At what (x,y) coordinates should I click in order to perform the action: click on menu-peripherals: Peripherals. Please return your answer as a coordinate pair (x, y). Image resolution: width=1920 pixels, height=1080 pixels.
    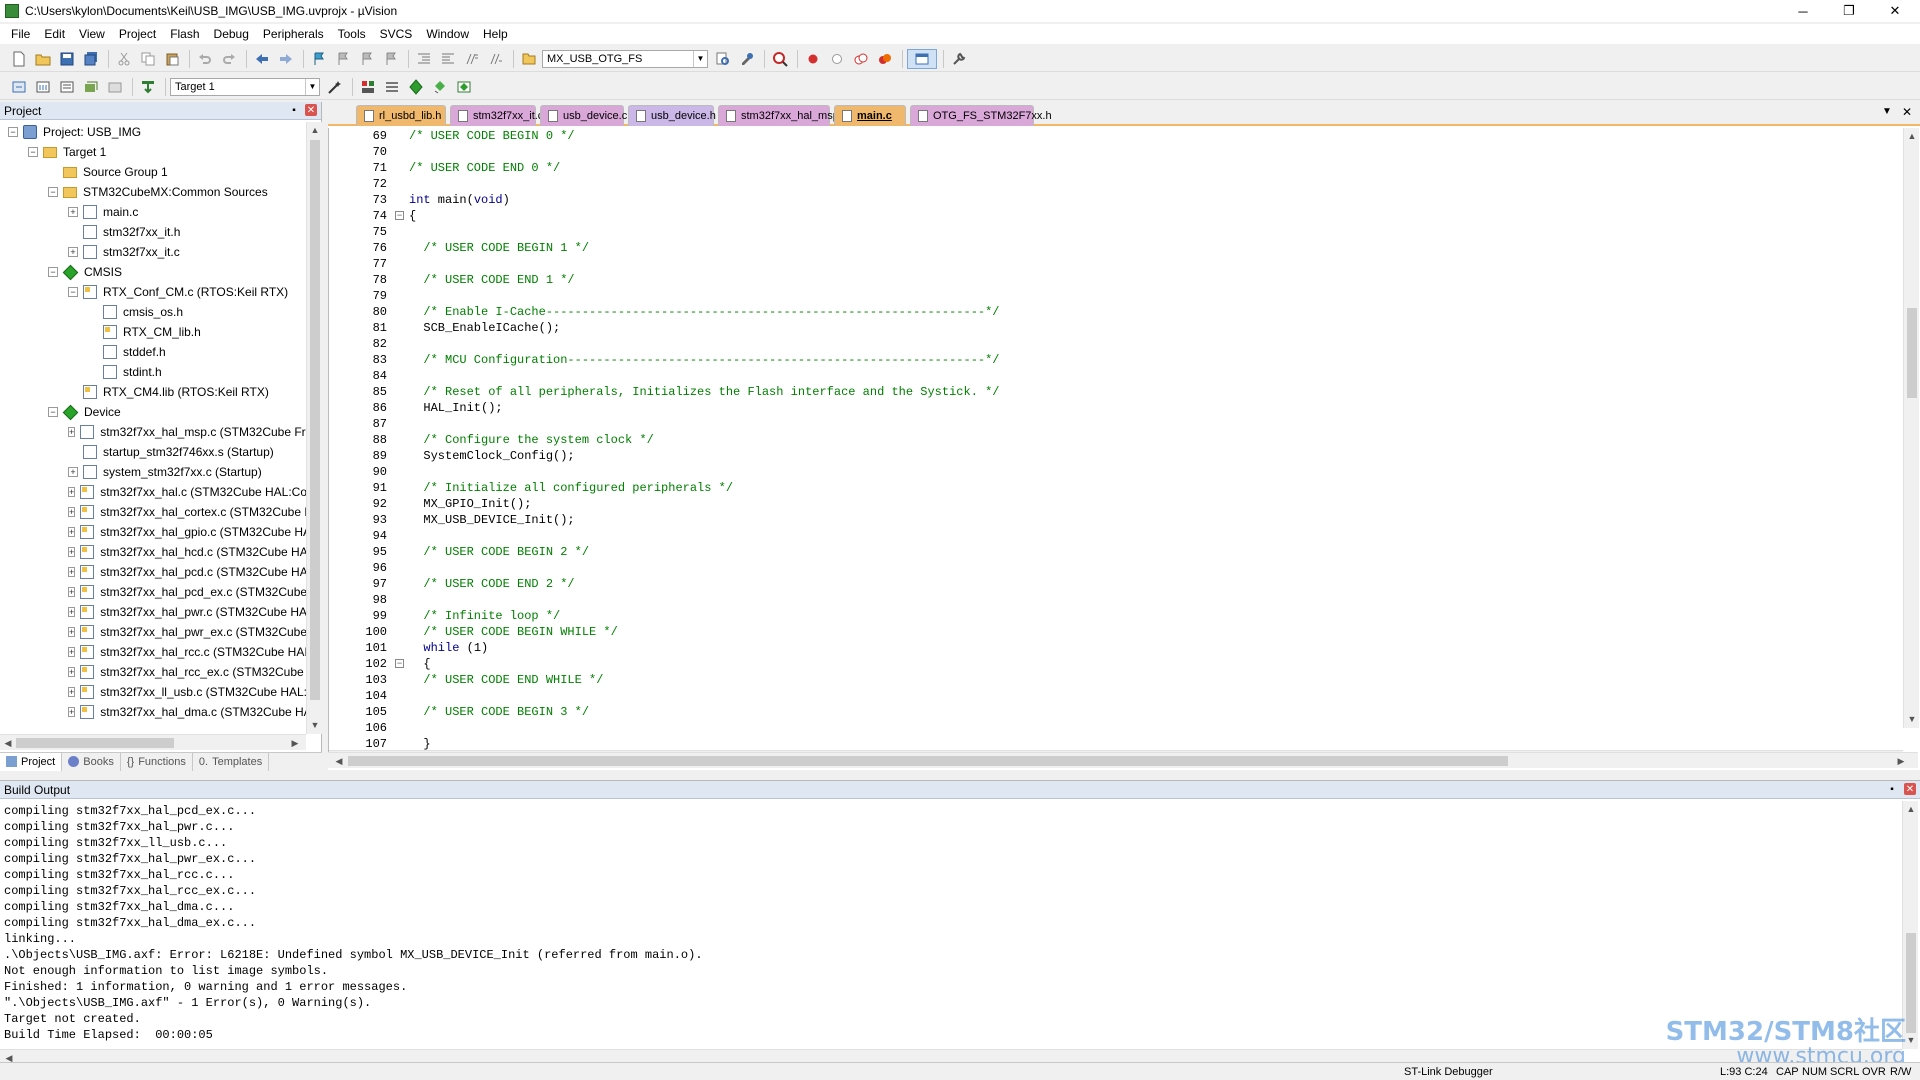
    Looking at the image, I should click on (293, 34).